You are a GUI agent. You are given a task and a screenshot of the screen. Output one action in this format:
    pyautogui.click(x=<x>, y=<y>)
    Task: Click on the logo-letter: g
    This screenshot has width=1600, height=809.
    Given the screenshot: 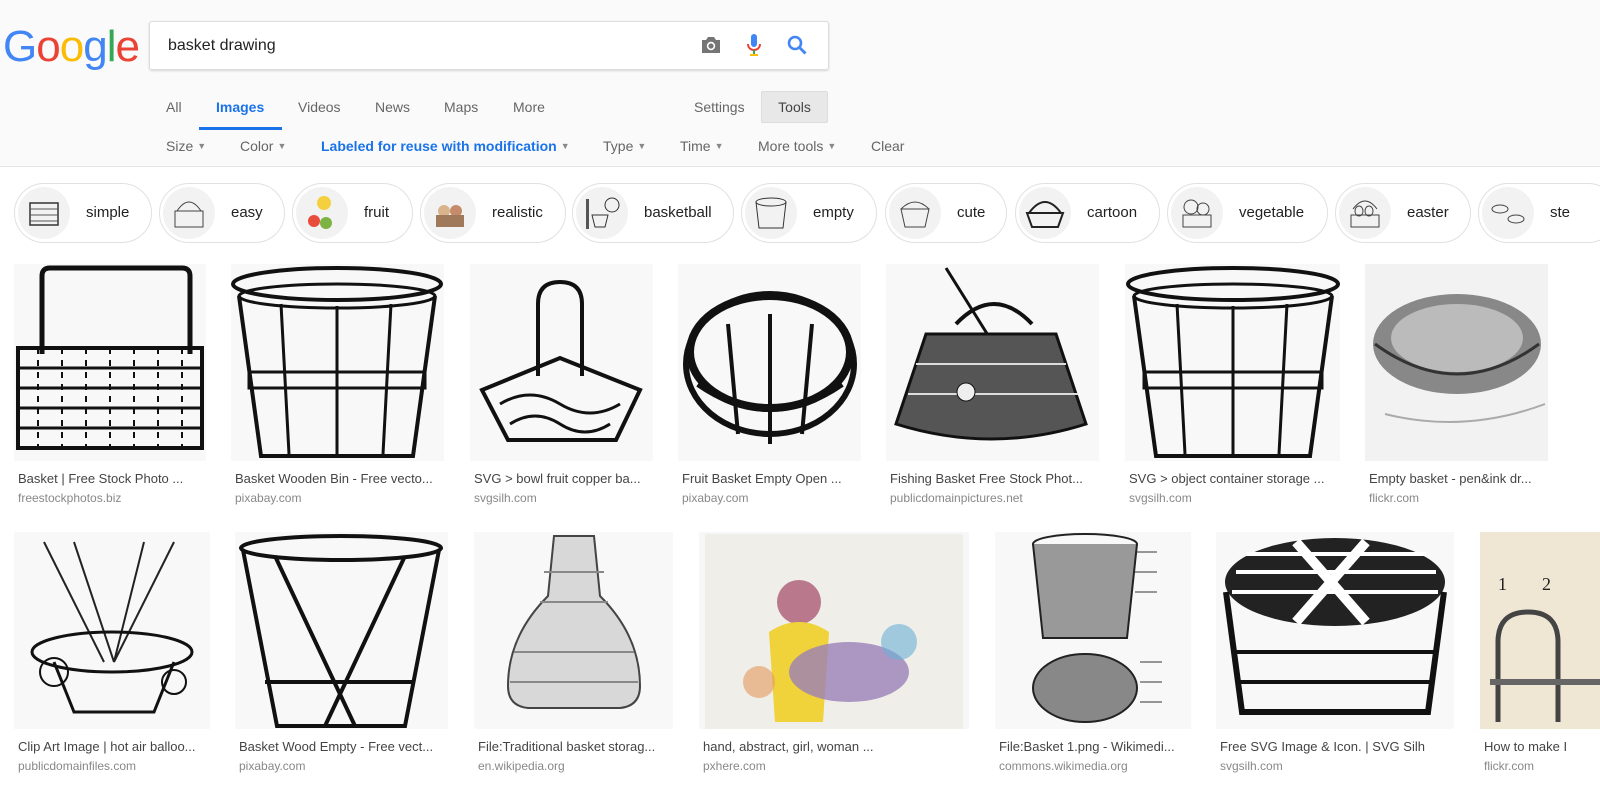 What is the action you would take?
    pyautogui.click(x=95, y=46)
    